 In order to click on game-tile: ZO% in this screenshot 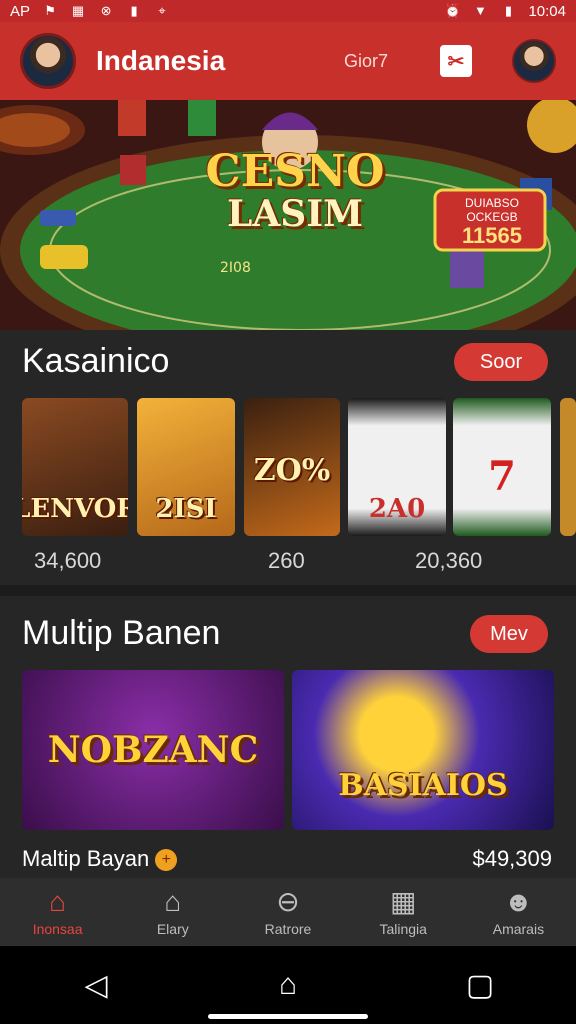, I will do `click(292, 467)`.